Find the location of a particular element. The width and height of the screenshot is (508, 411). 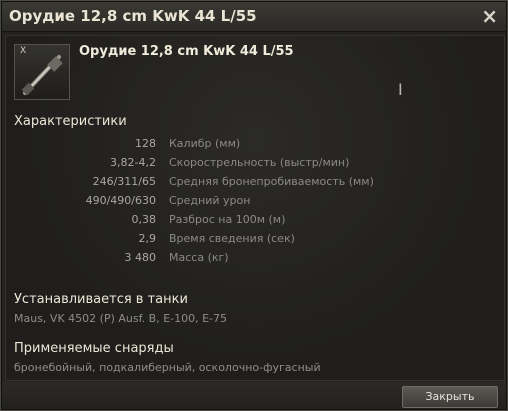

title-bar: Орудие 12,8 cm KwK 44 L/55 × is located at coordinates (254, 17).